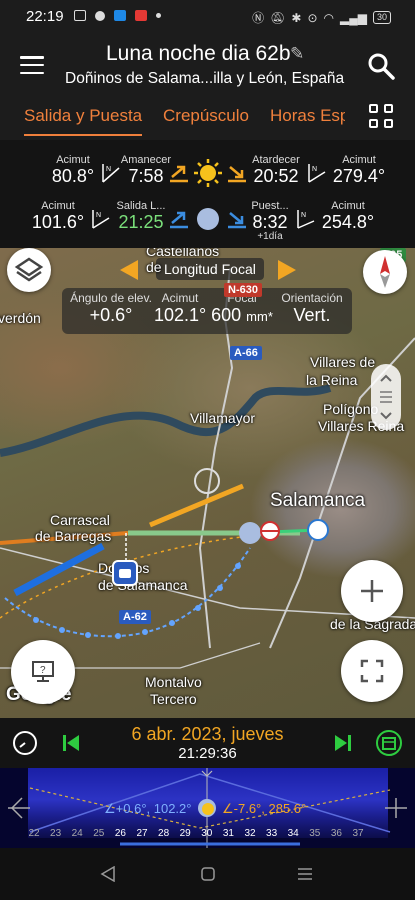 The height and width of the screenshot is (900, 415). What do you see at coordinates (332, 380) in the screenshot?
I see `place-label: la Reina` at bounding box center [332, 380].